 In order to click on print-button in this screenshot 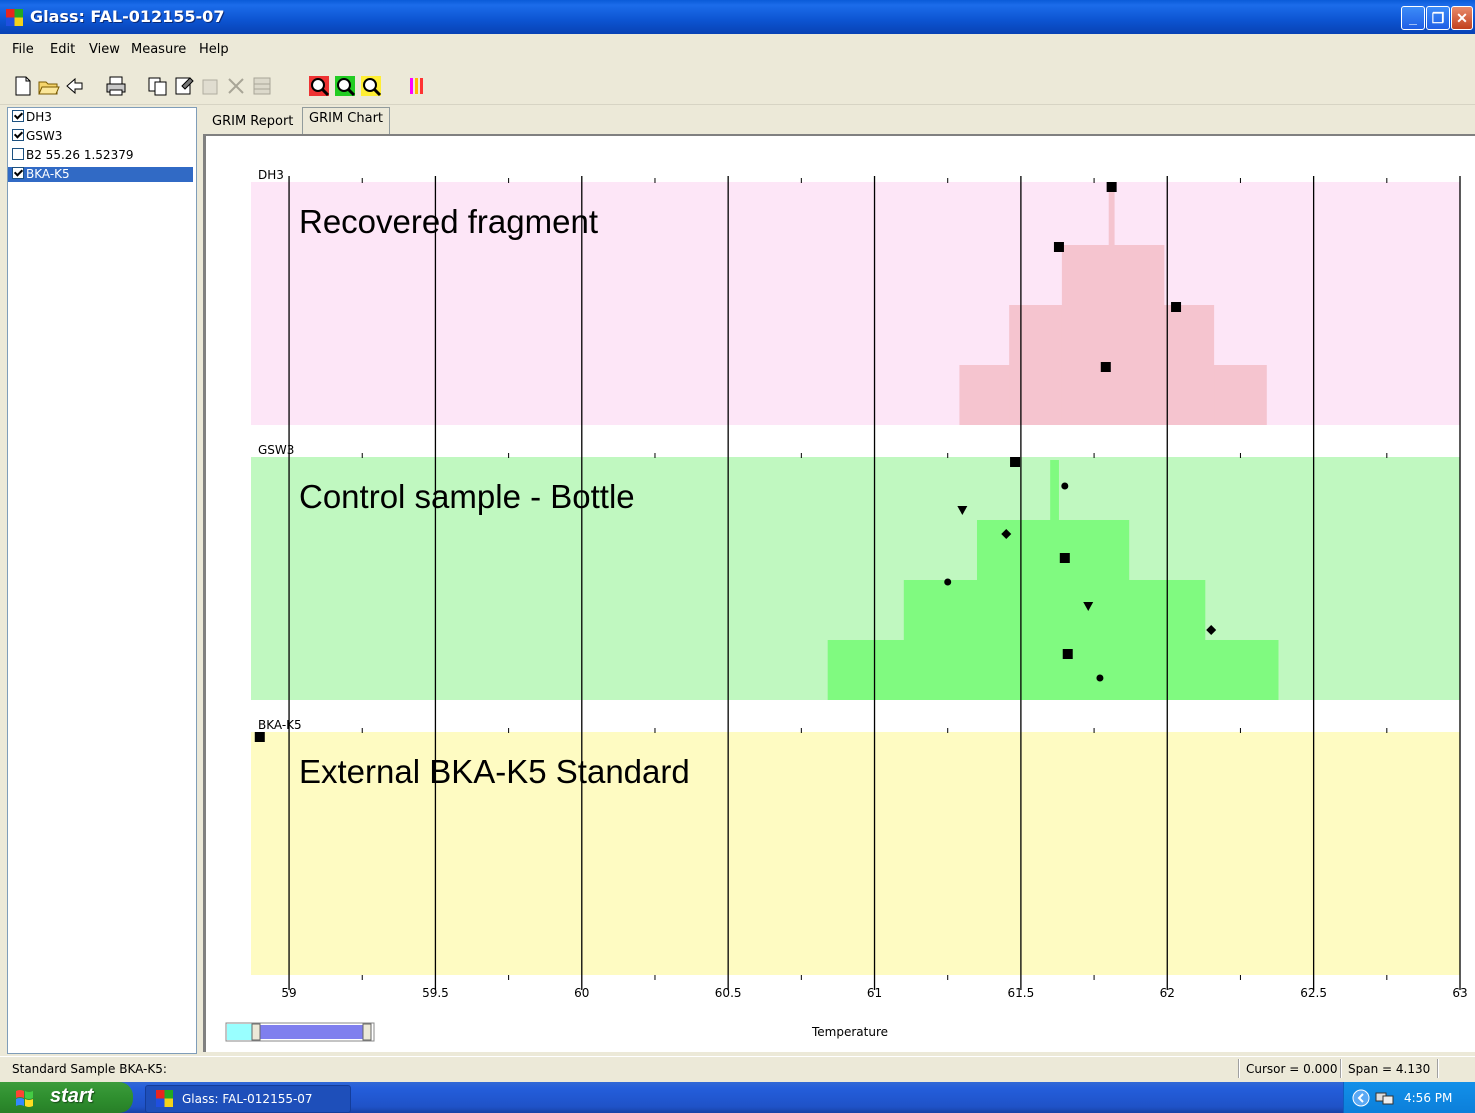, I will do `click(116, 86)`.